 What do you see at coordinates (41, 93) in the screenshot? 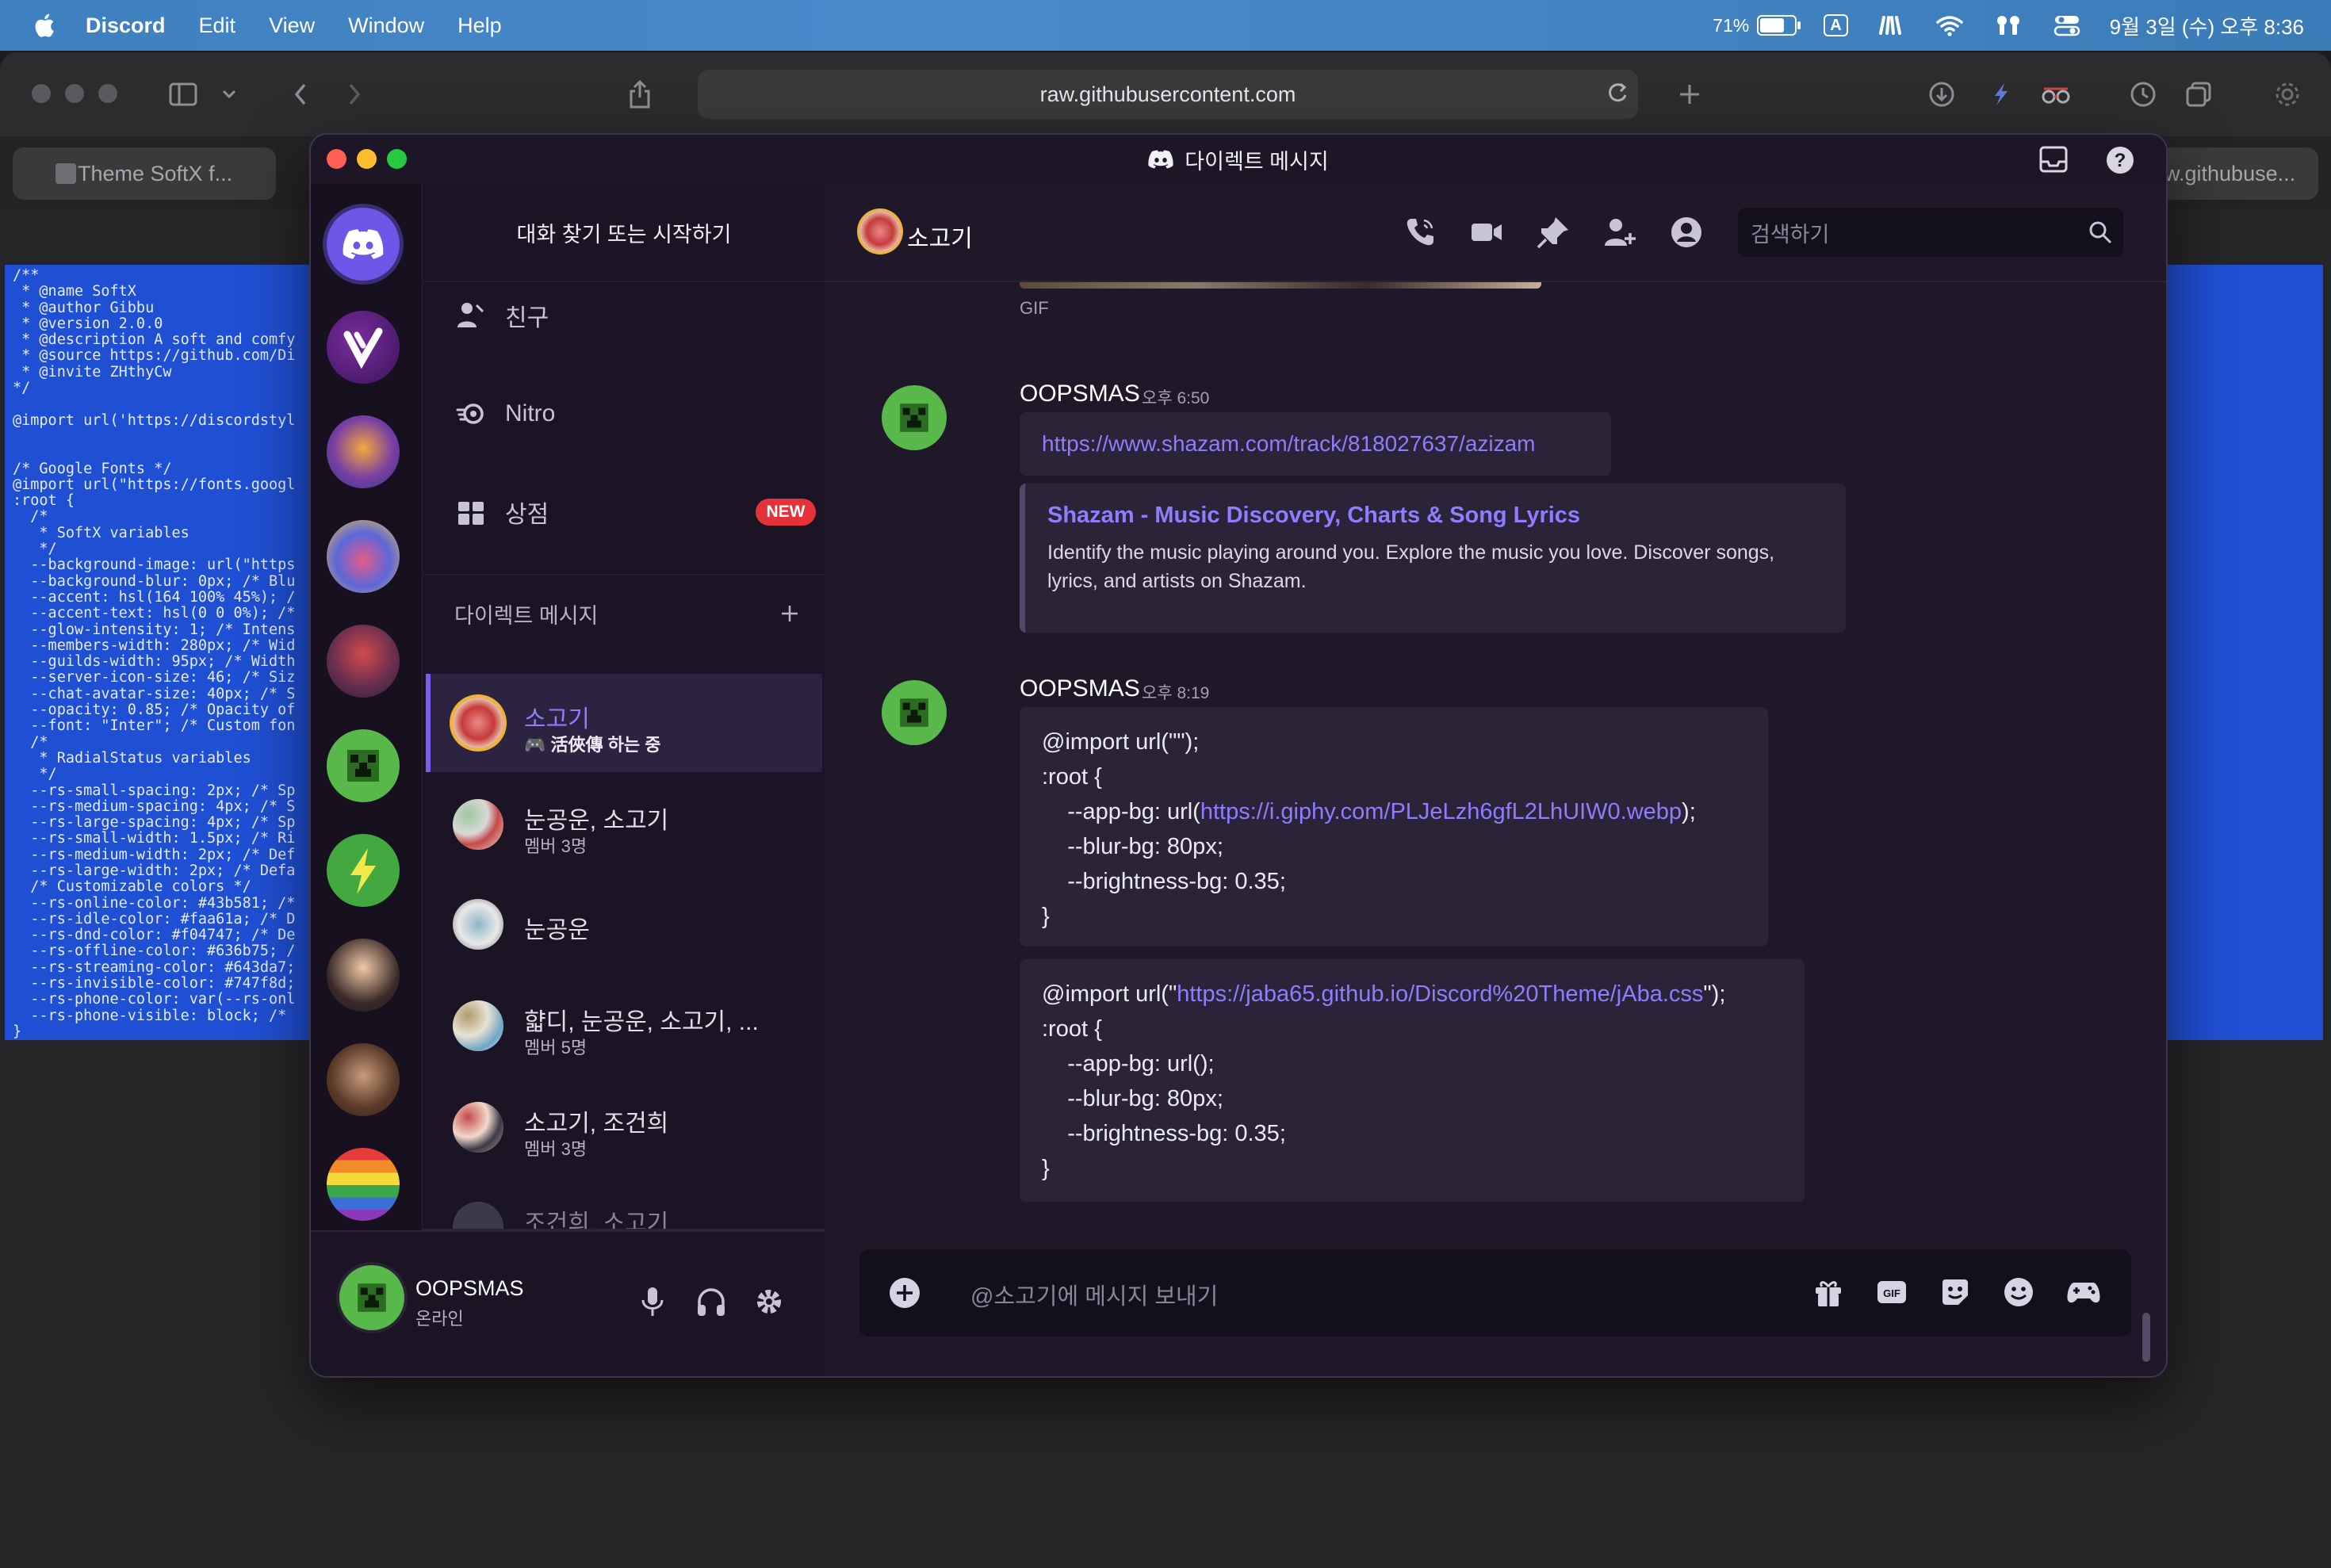
I see `safari-close-button` at bounding box center [41, 93].